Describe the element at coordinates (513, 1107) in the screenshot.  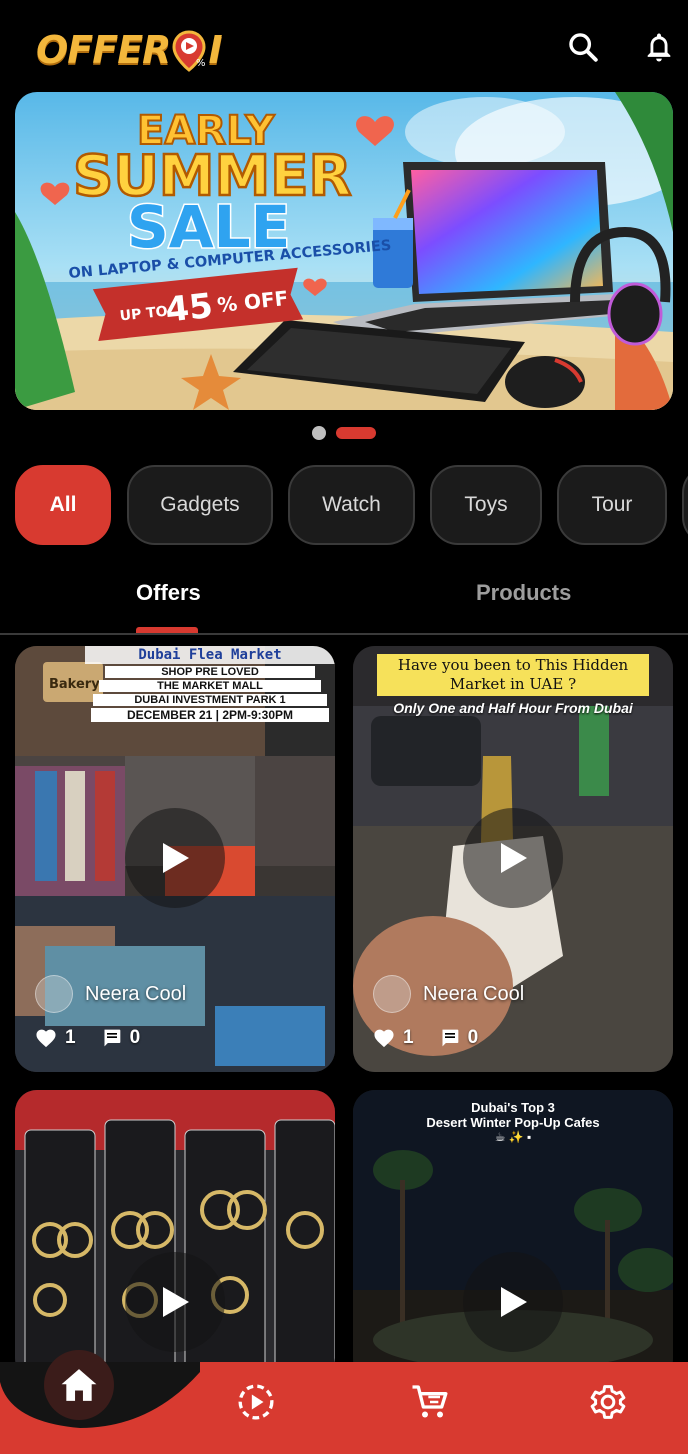
I see `caption-title: Dubai's Top 3` at that location.